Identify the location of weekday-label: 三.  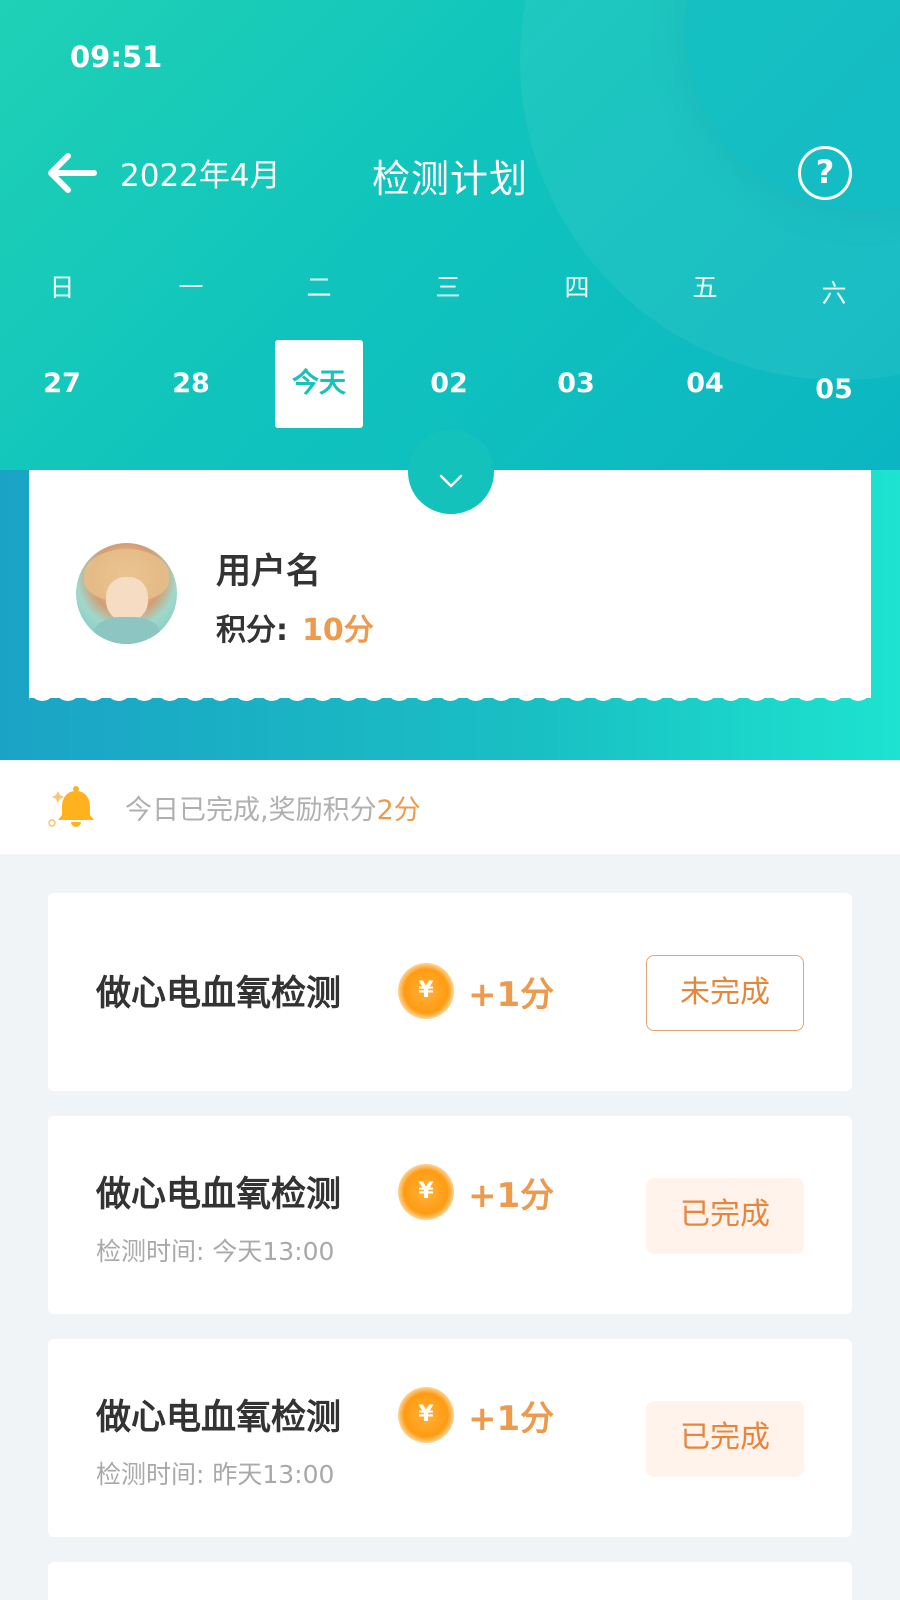
(448, 287).